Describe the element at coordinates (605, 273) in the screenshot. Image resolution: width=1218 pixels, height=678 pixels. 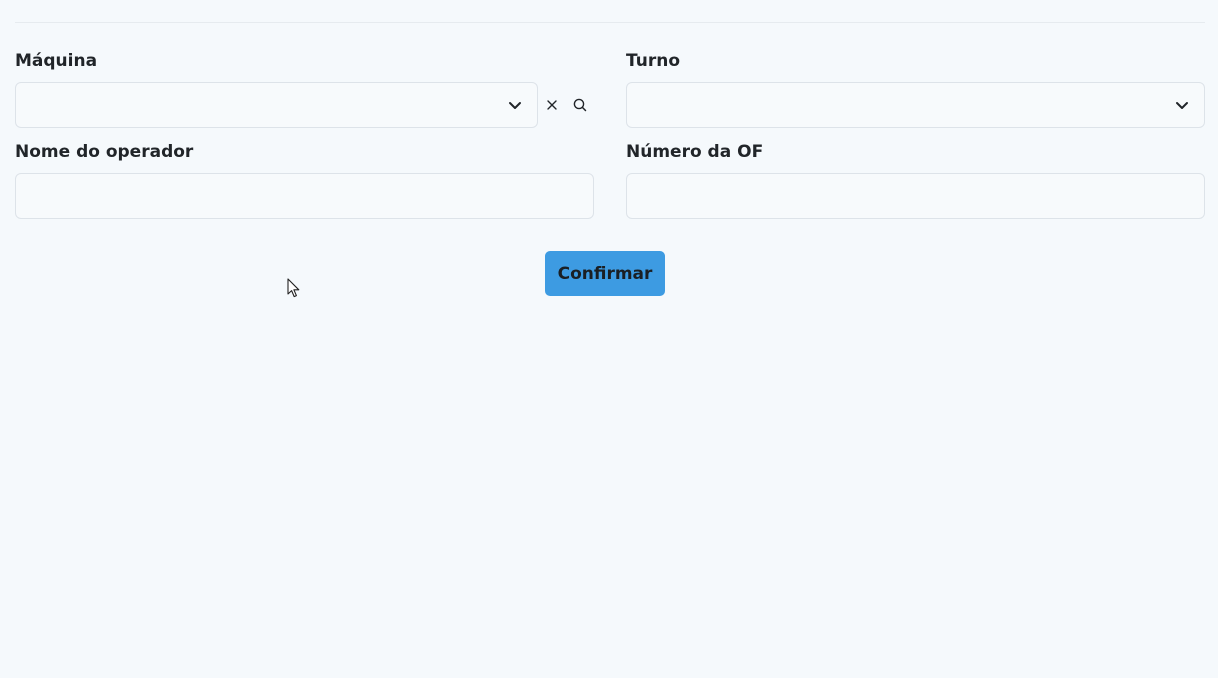
I see `confirm-button: Confirmar` at that location.